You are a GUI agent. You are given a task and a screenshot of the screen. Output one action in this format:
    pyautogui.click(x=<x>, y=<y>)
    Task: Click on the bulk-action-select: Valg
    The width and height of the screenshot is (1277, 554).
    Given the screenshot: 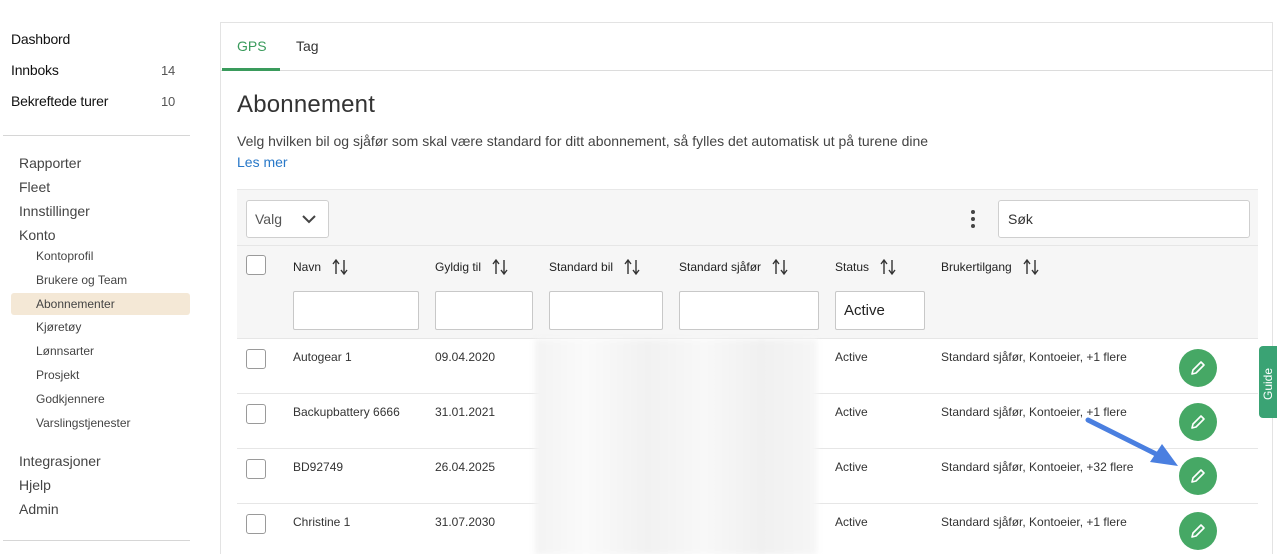 What is the action you would take?
    pyautogui.click(x=287, y=219)
    